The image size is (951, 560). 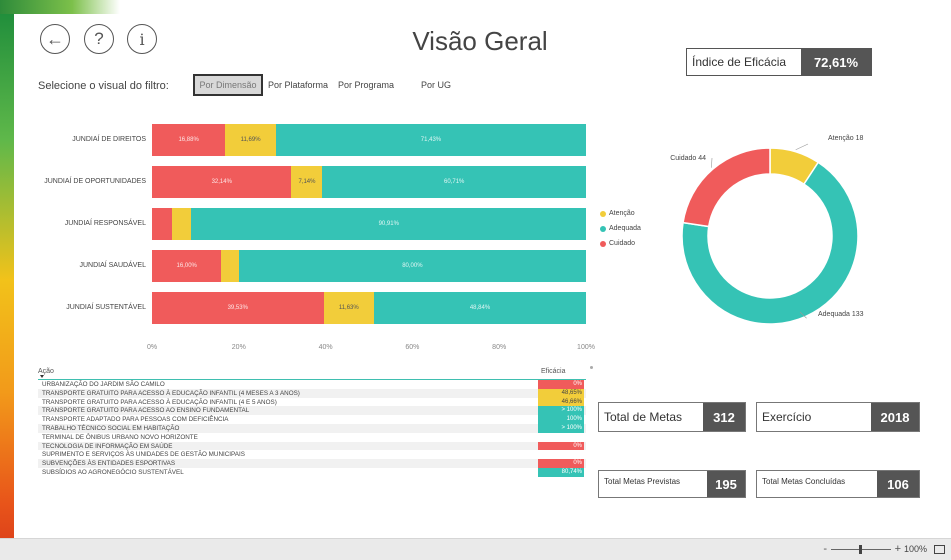 What do you see at coordinates (770, 230) in the screenshot?
I see `status-donut-chart: Atenção 18 Adequada 133 Cuidado 44` at bounding box center [770, 230].